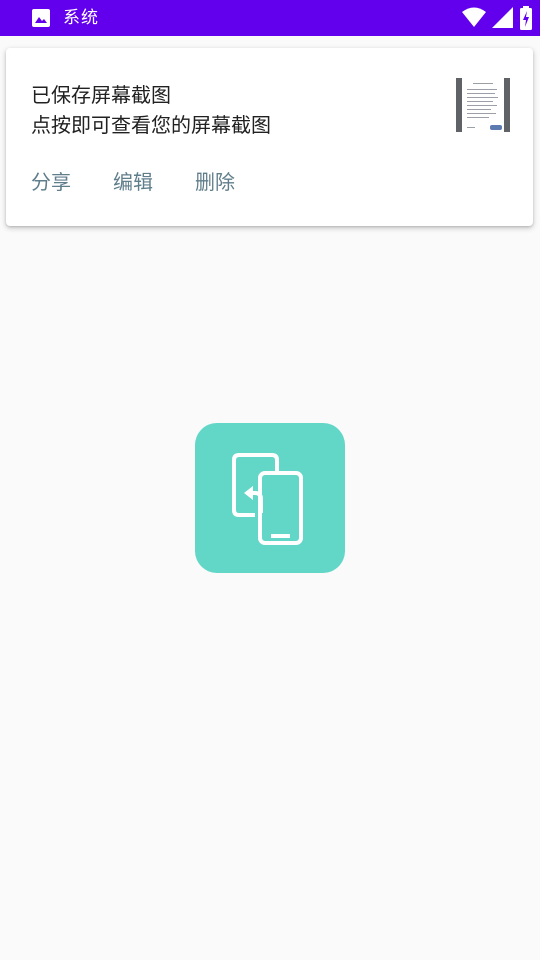 Image resolution: width=540 pixels, height=960 pixels. Describe the element at coordinates (101, 95) in the screenshot. I see `notification-title: 已保存屏幕截图` at that location.